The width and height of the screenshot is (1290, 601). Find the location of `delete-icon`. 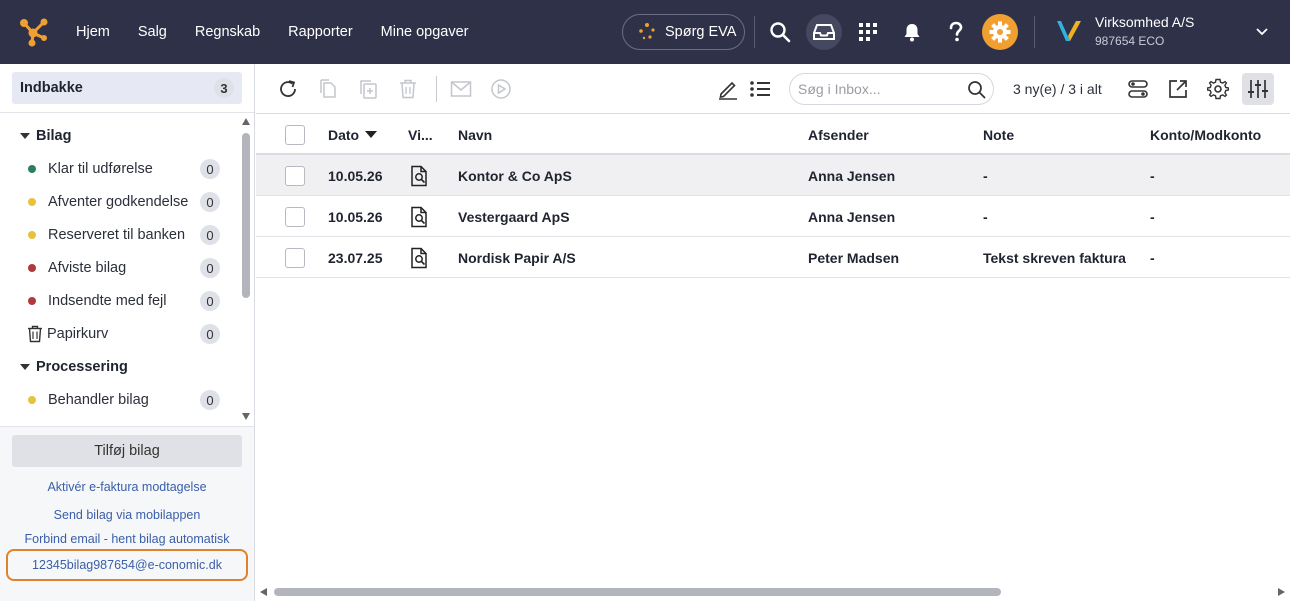

delete-icon is located at coordinates (408, 89).